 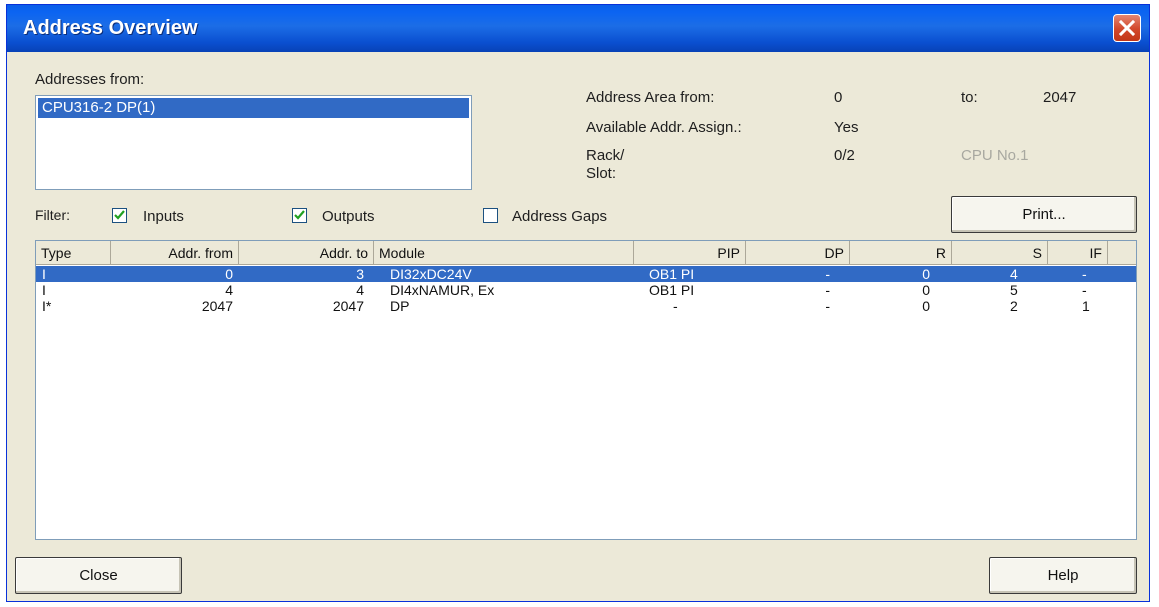 I want to click on cell-addr-to: 3, so click(x=360, y=274).